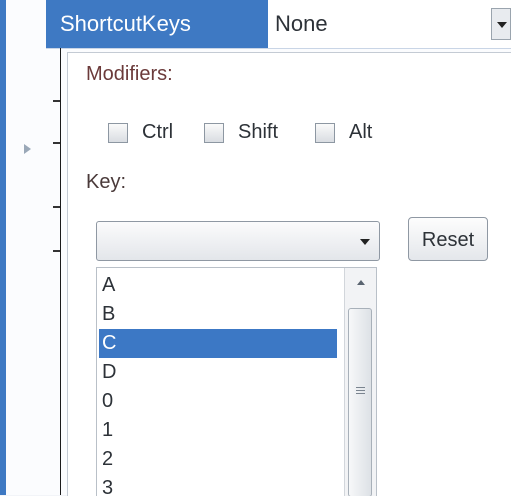 This screenshot has width=511, height=496. What do you see at coordinates (218, 430) in the screenshot?
I see `list-item: 1` at bounding box center [218, 430].